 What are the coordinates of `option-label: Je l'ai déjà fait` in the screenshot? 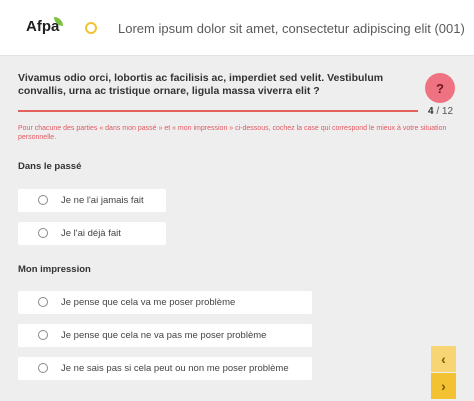 It's located at (91, 233).